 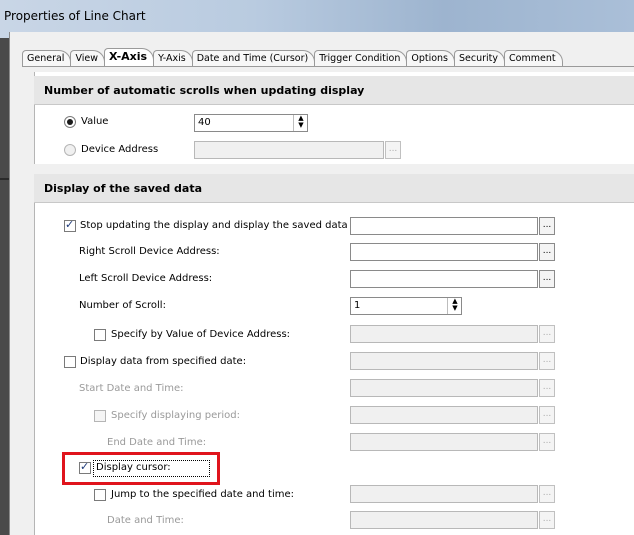 What do you see at coordinates (444, 494) in the screenshot?
I see `jump-to-input` at bounding box center [444, 494].